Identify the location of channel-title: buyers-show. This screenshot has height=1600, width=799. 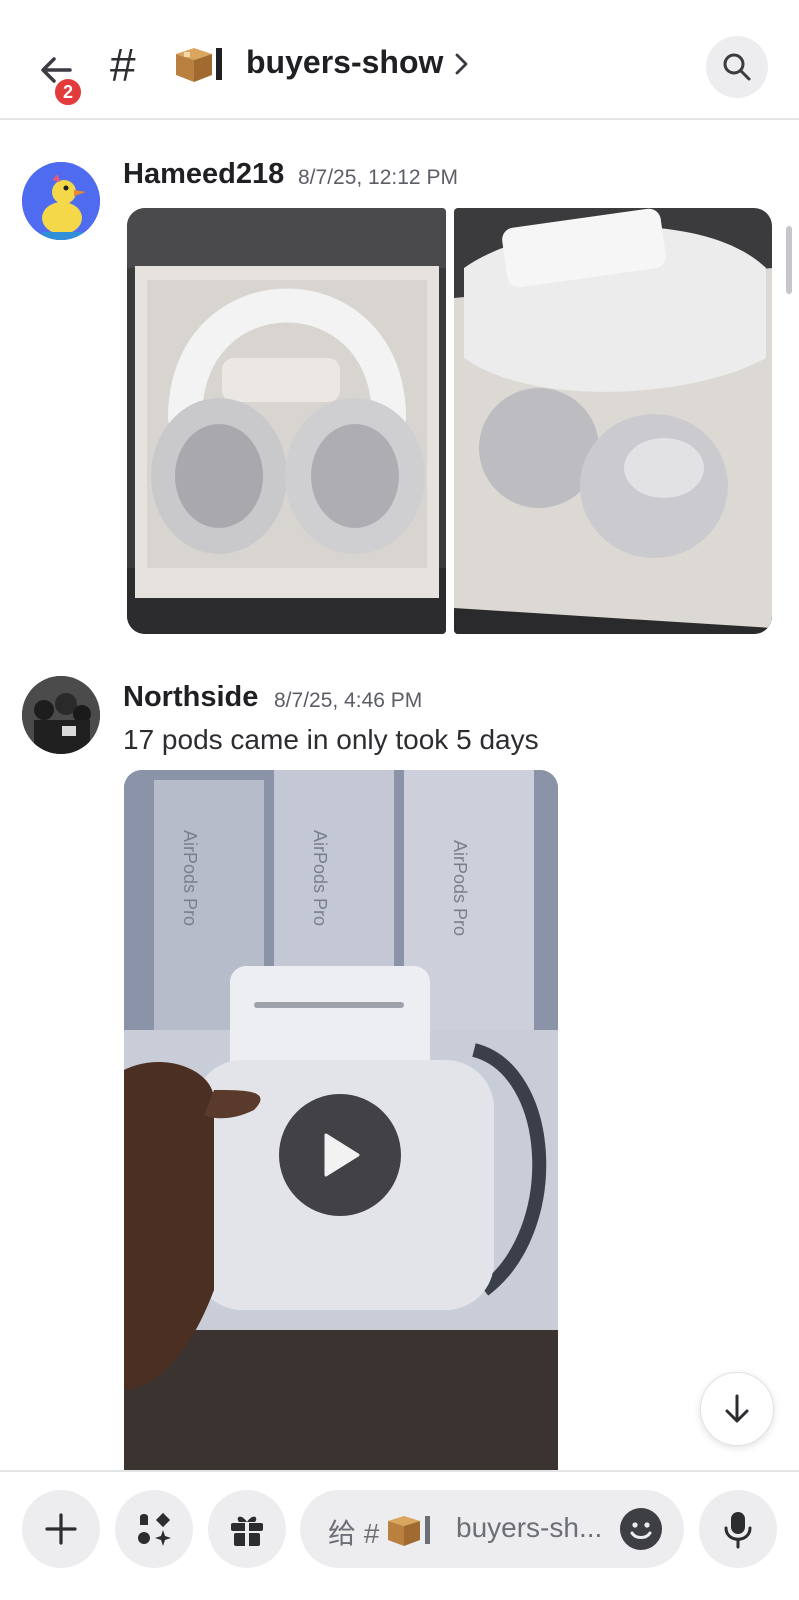
(344, 62).